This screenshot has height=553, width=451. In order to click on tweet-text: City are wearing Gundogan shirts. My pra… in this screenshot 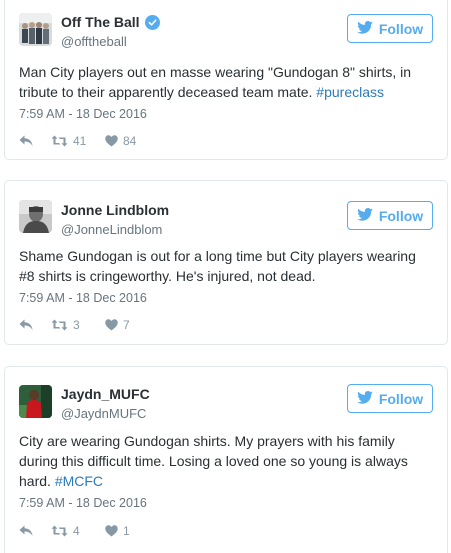, I will do `click(226, 461)`.